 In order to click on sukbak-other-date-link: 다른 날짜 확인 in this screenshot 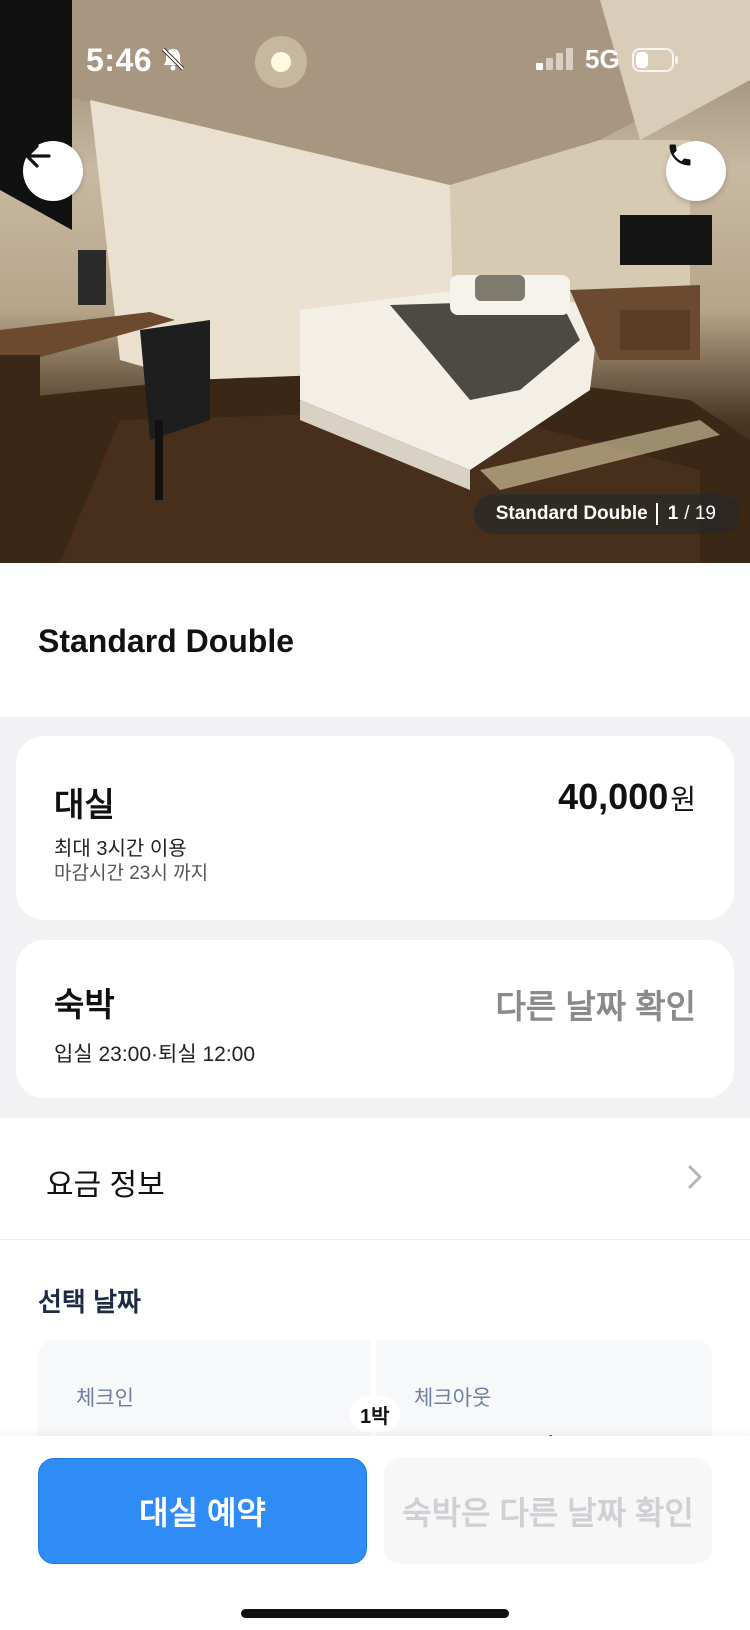, I will do `click(596, 1004)`.